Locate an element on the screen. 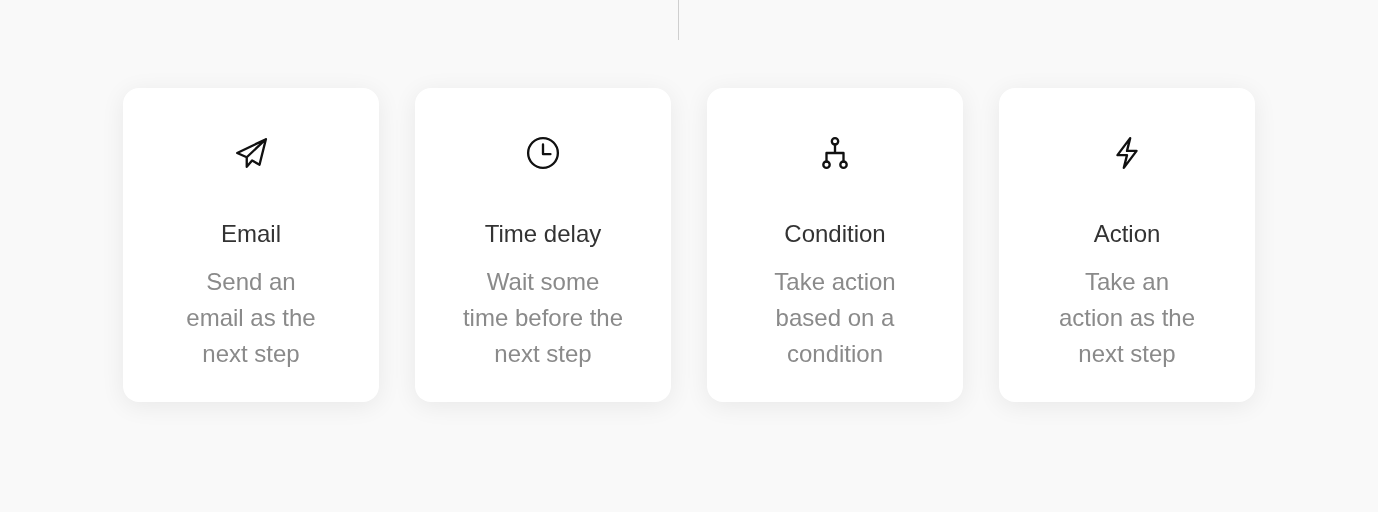  step-card: Time delay Wait some time before the next step is located at coordinates (543, 245).